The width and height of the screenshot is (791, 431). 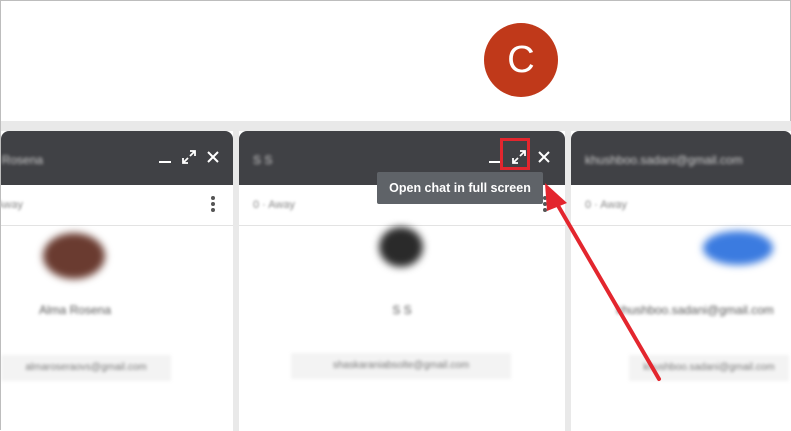 What do you see at coordinates (709, 368) in the screenshot?
I see `contact-email: khushboo.sadani@gmail.com` at bounding box center [709, 368].